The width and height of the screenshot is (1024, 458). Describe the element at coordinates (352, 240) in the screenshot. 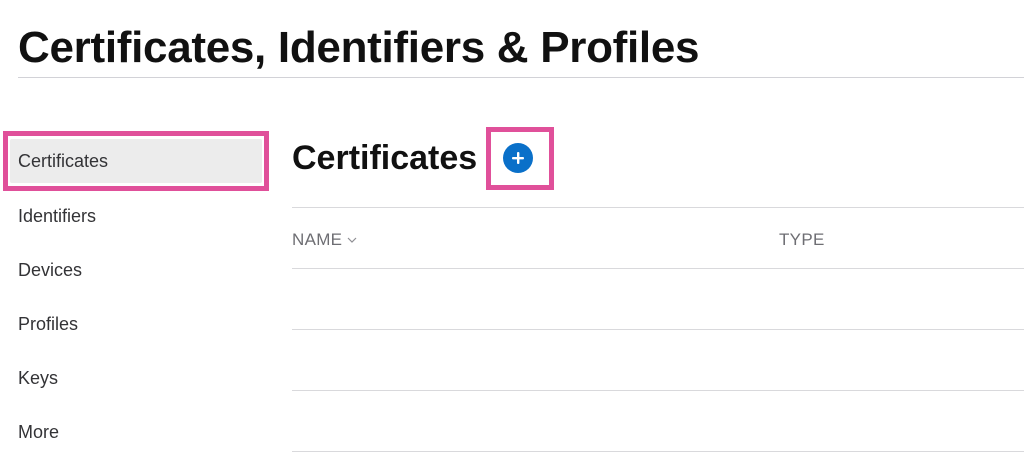

I see `chevron-down-icon` at that location.